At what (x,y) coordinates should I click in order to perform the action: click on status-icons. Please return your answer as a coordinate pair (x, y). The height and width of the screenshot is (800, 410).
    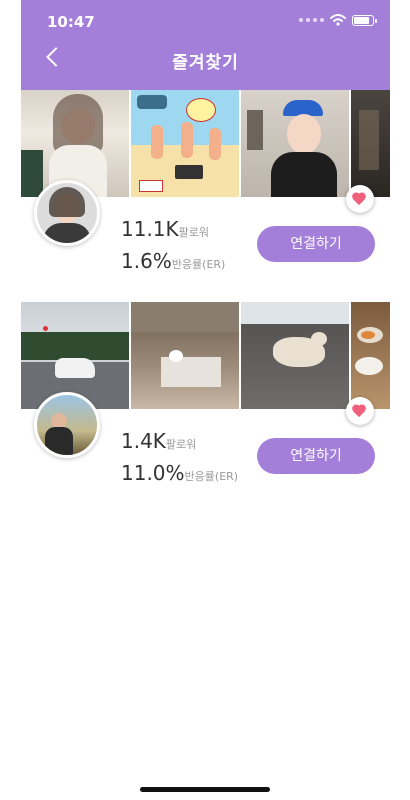
    Looking at the image, I should click on (338, 20).